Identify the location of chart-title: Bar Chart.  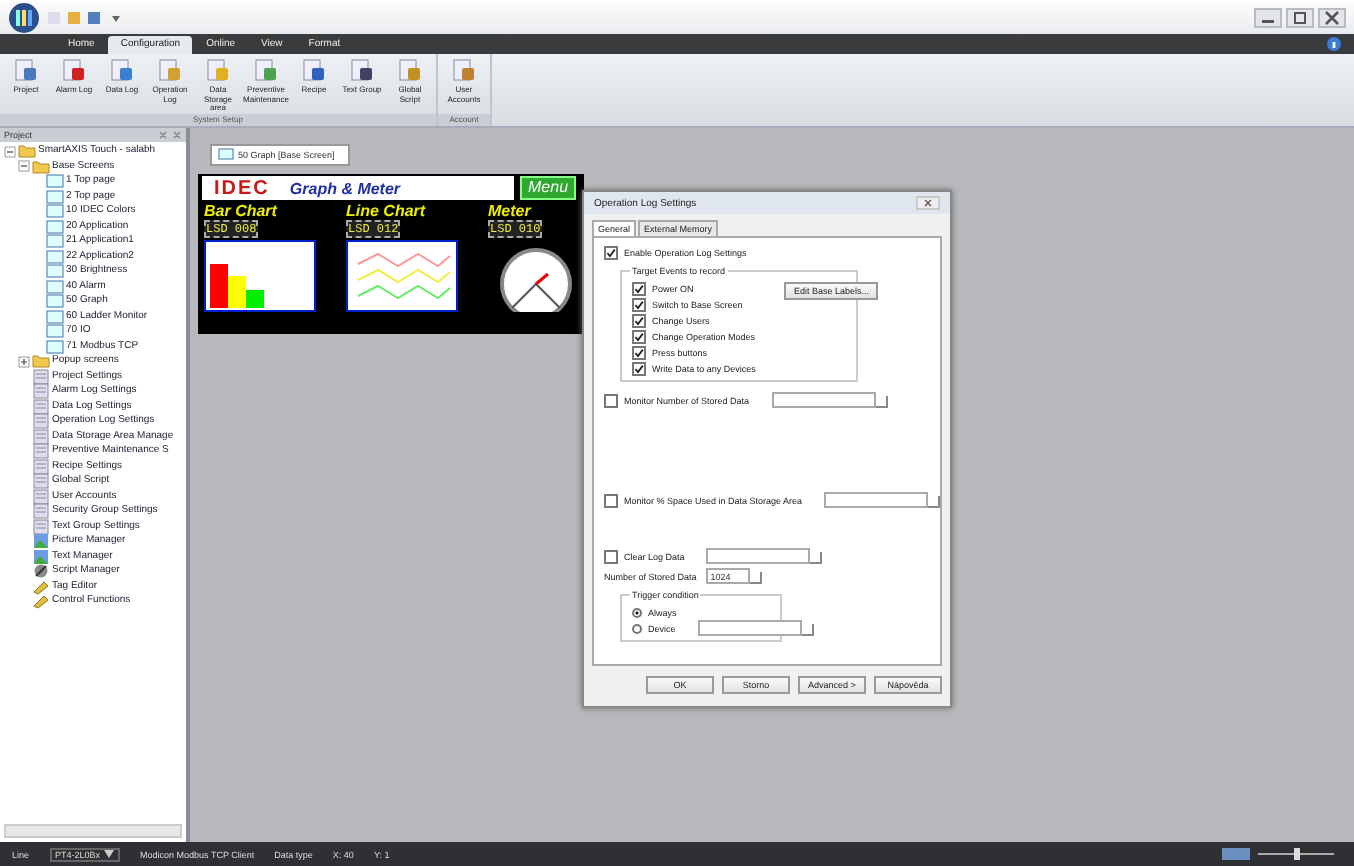
(242, 211).